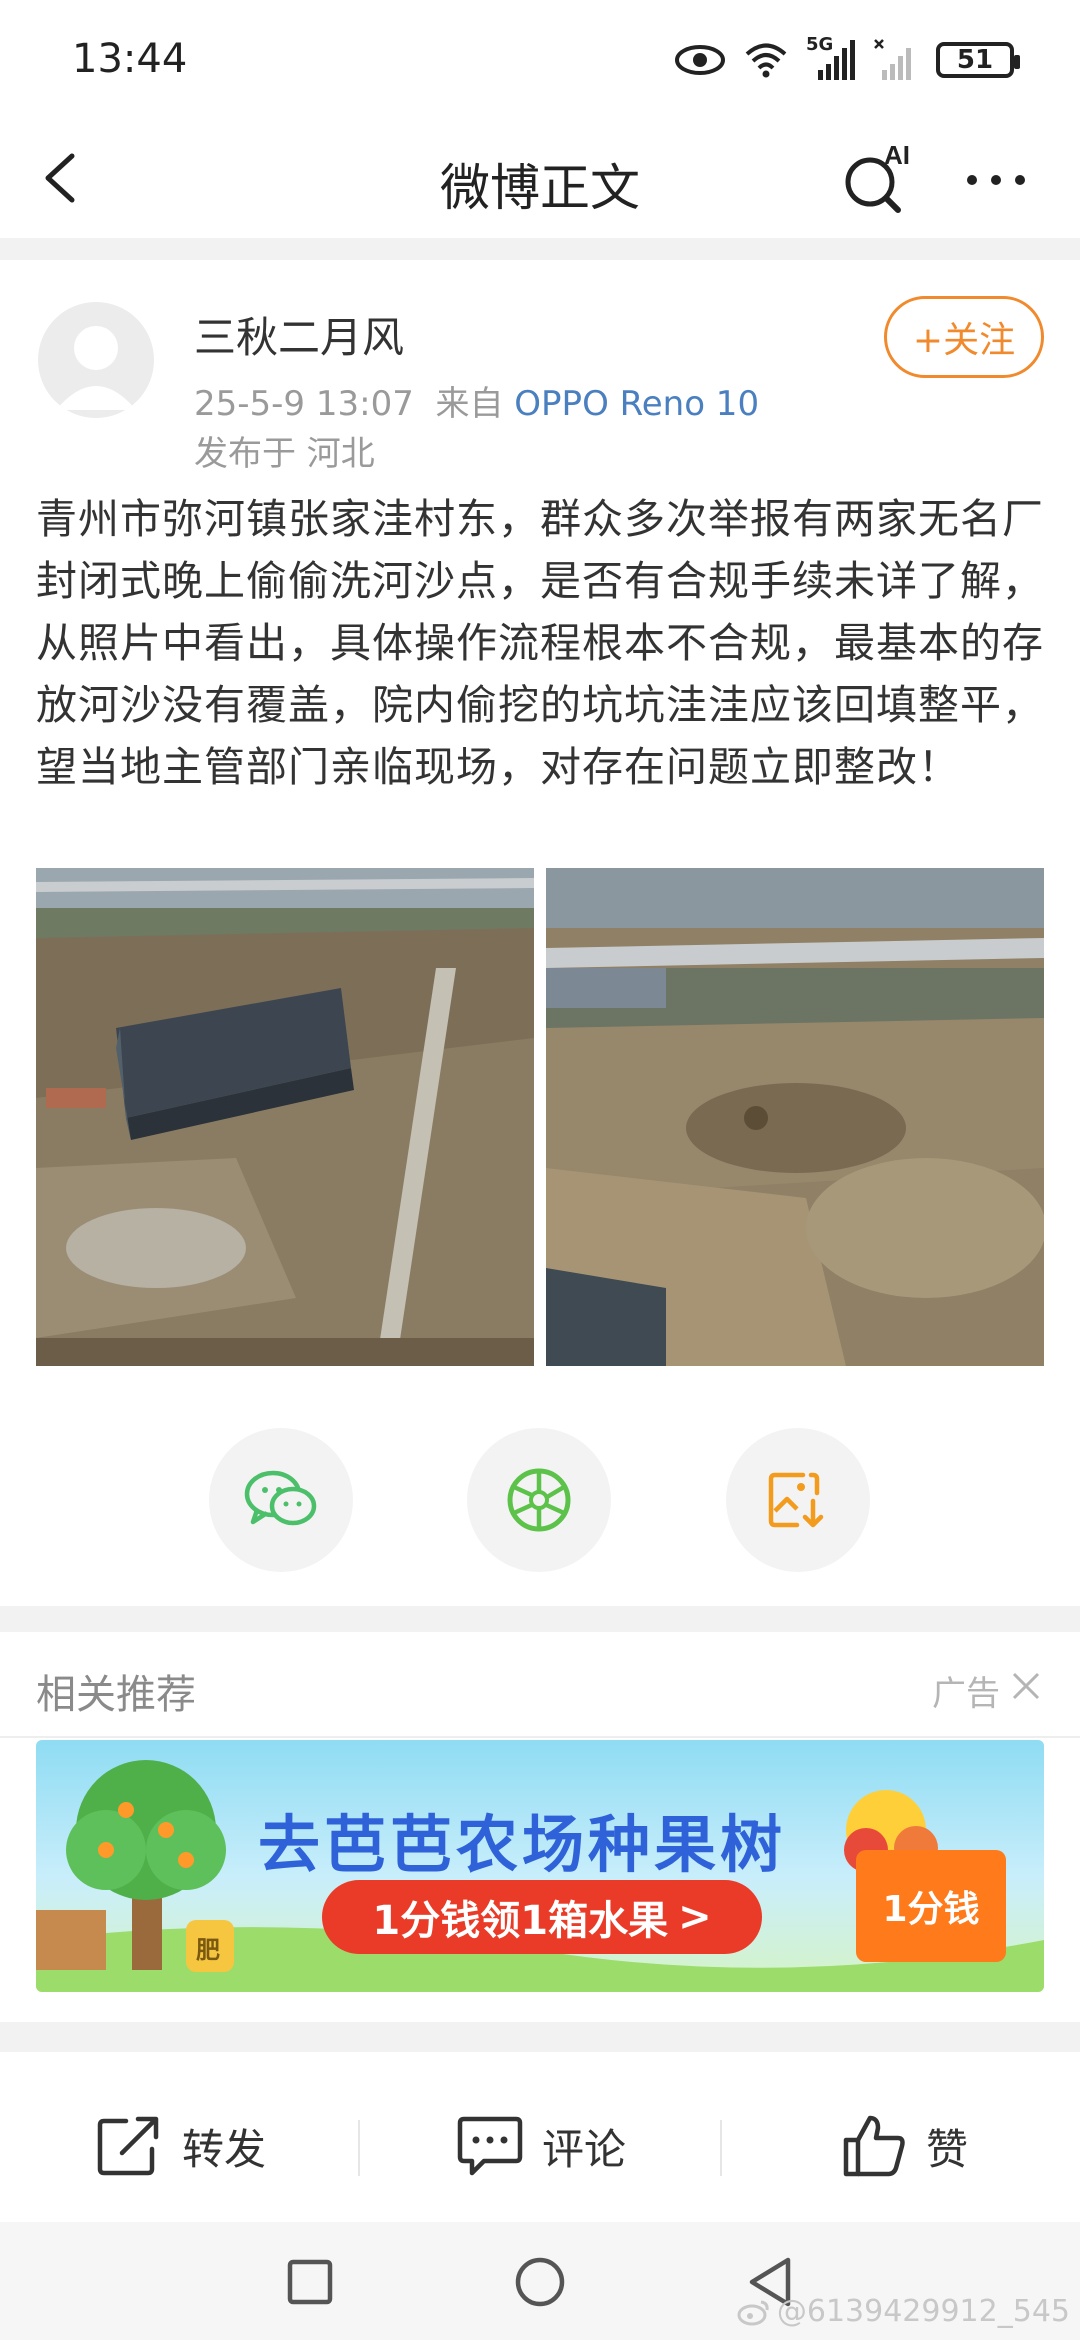 The width and height of the screenshot is (1080, 2340). I want to click on aerial-photo-warehouse, so click(285, 1117).